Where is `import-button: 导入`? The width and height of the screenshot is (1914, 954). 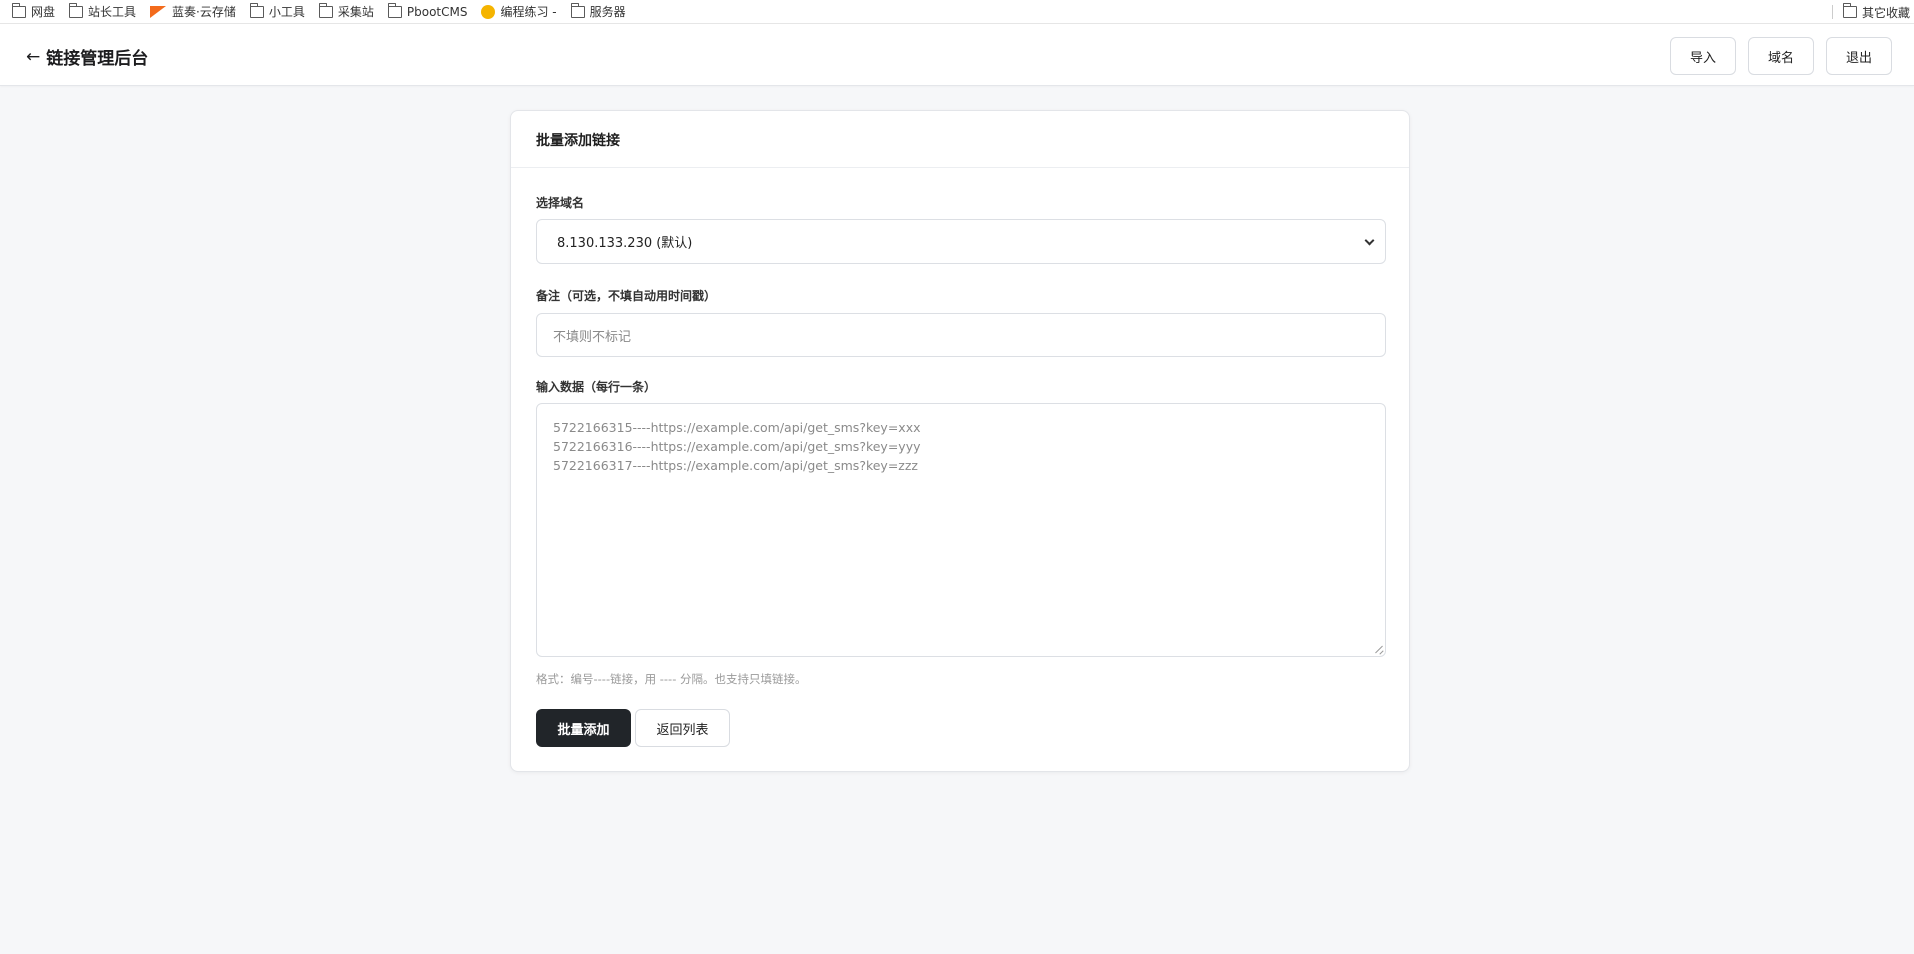 import-button: 导入 is located at coordinates (1702, 56).